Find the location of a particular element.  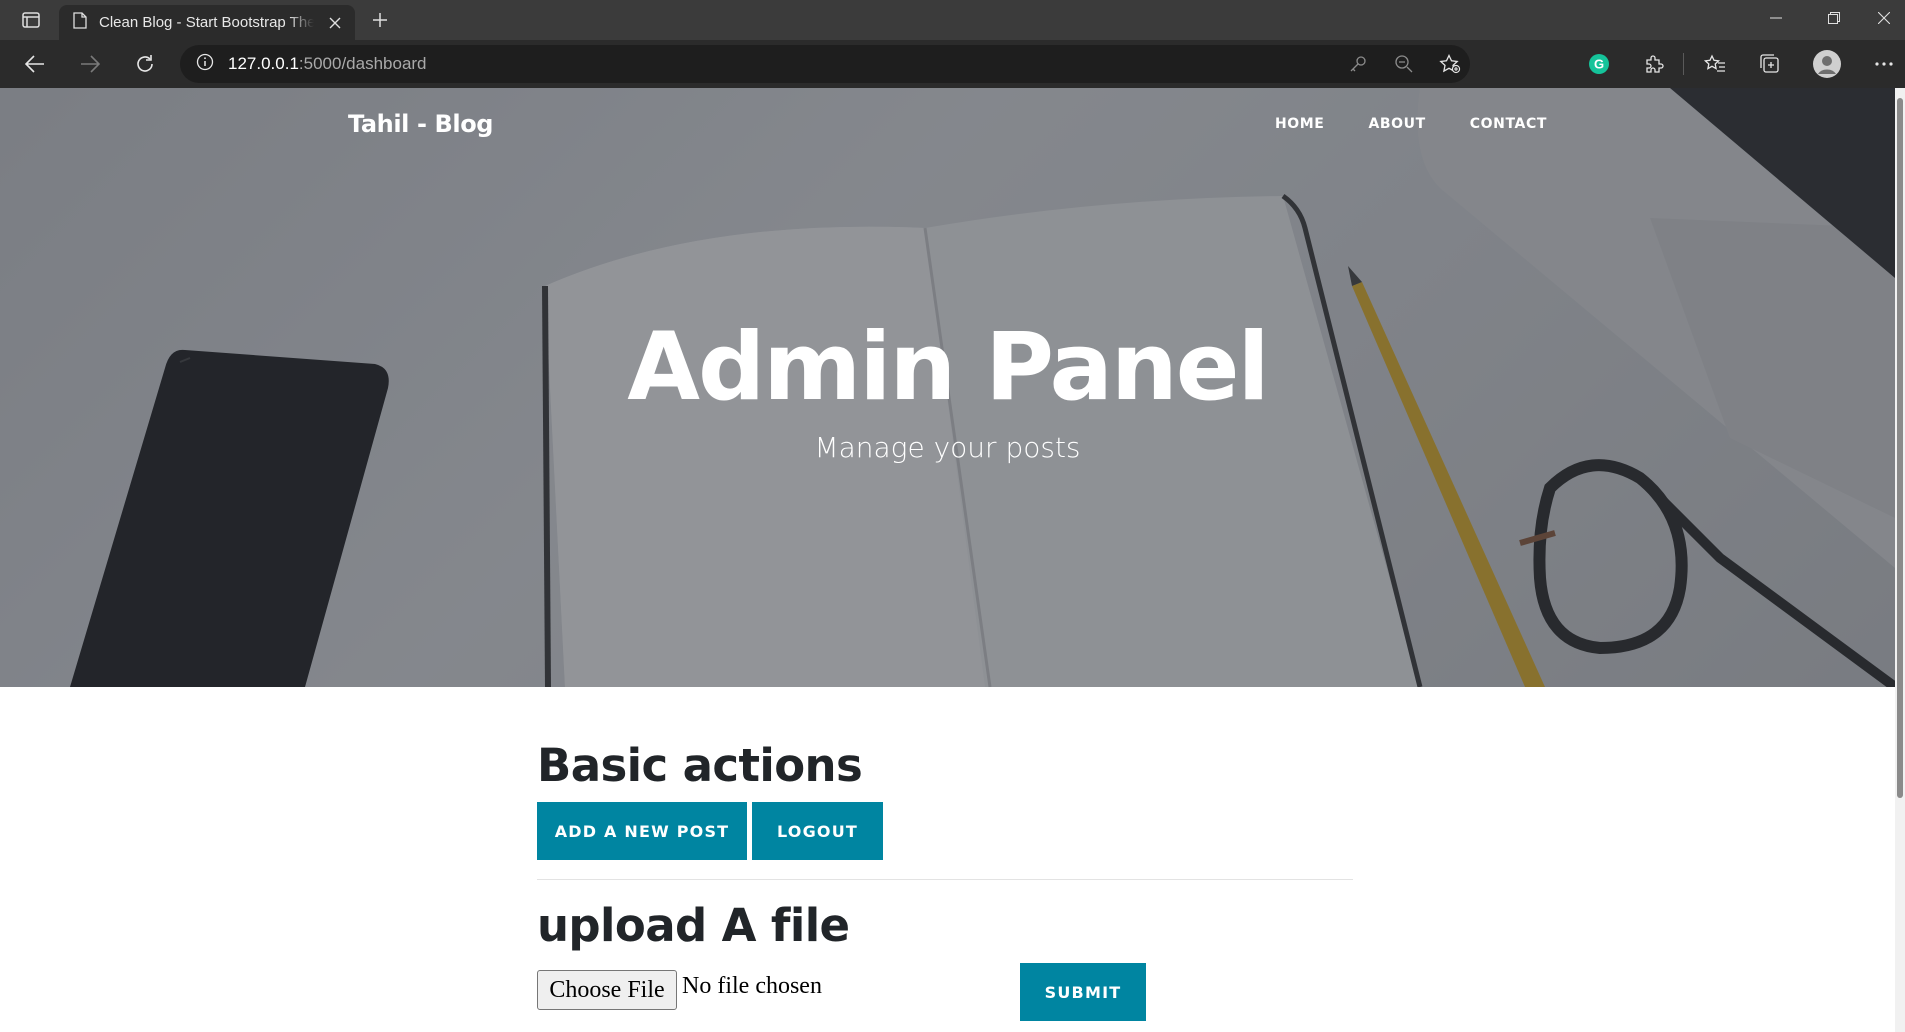

tab-title: Clean Blog - Start Bootstrap Theme is located at coordinates (206, 22).